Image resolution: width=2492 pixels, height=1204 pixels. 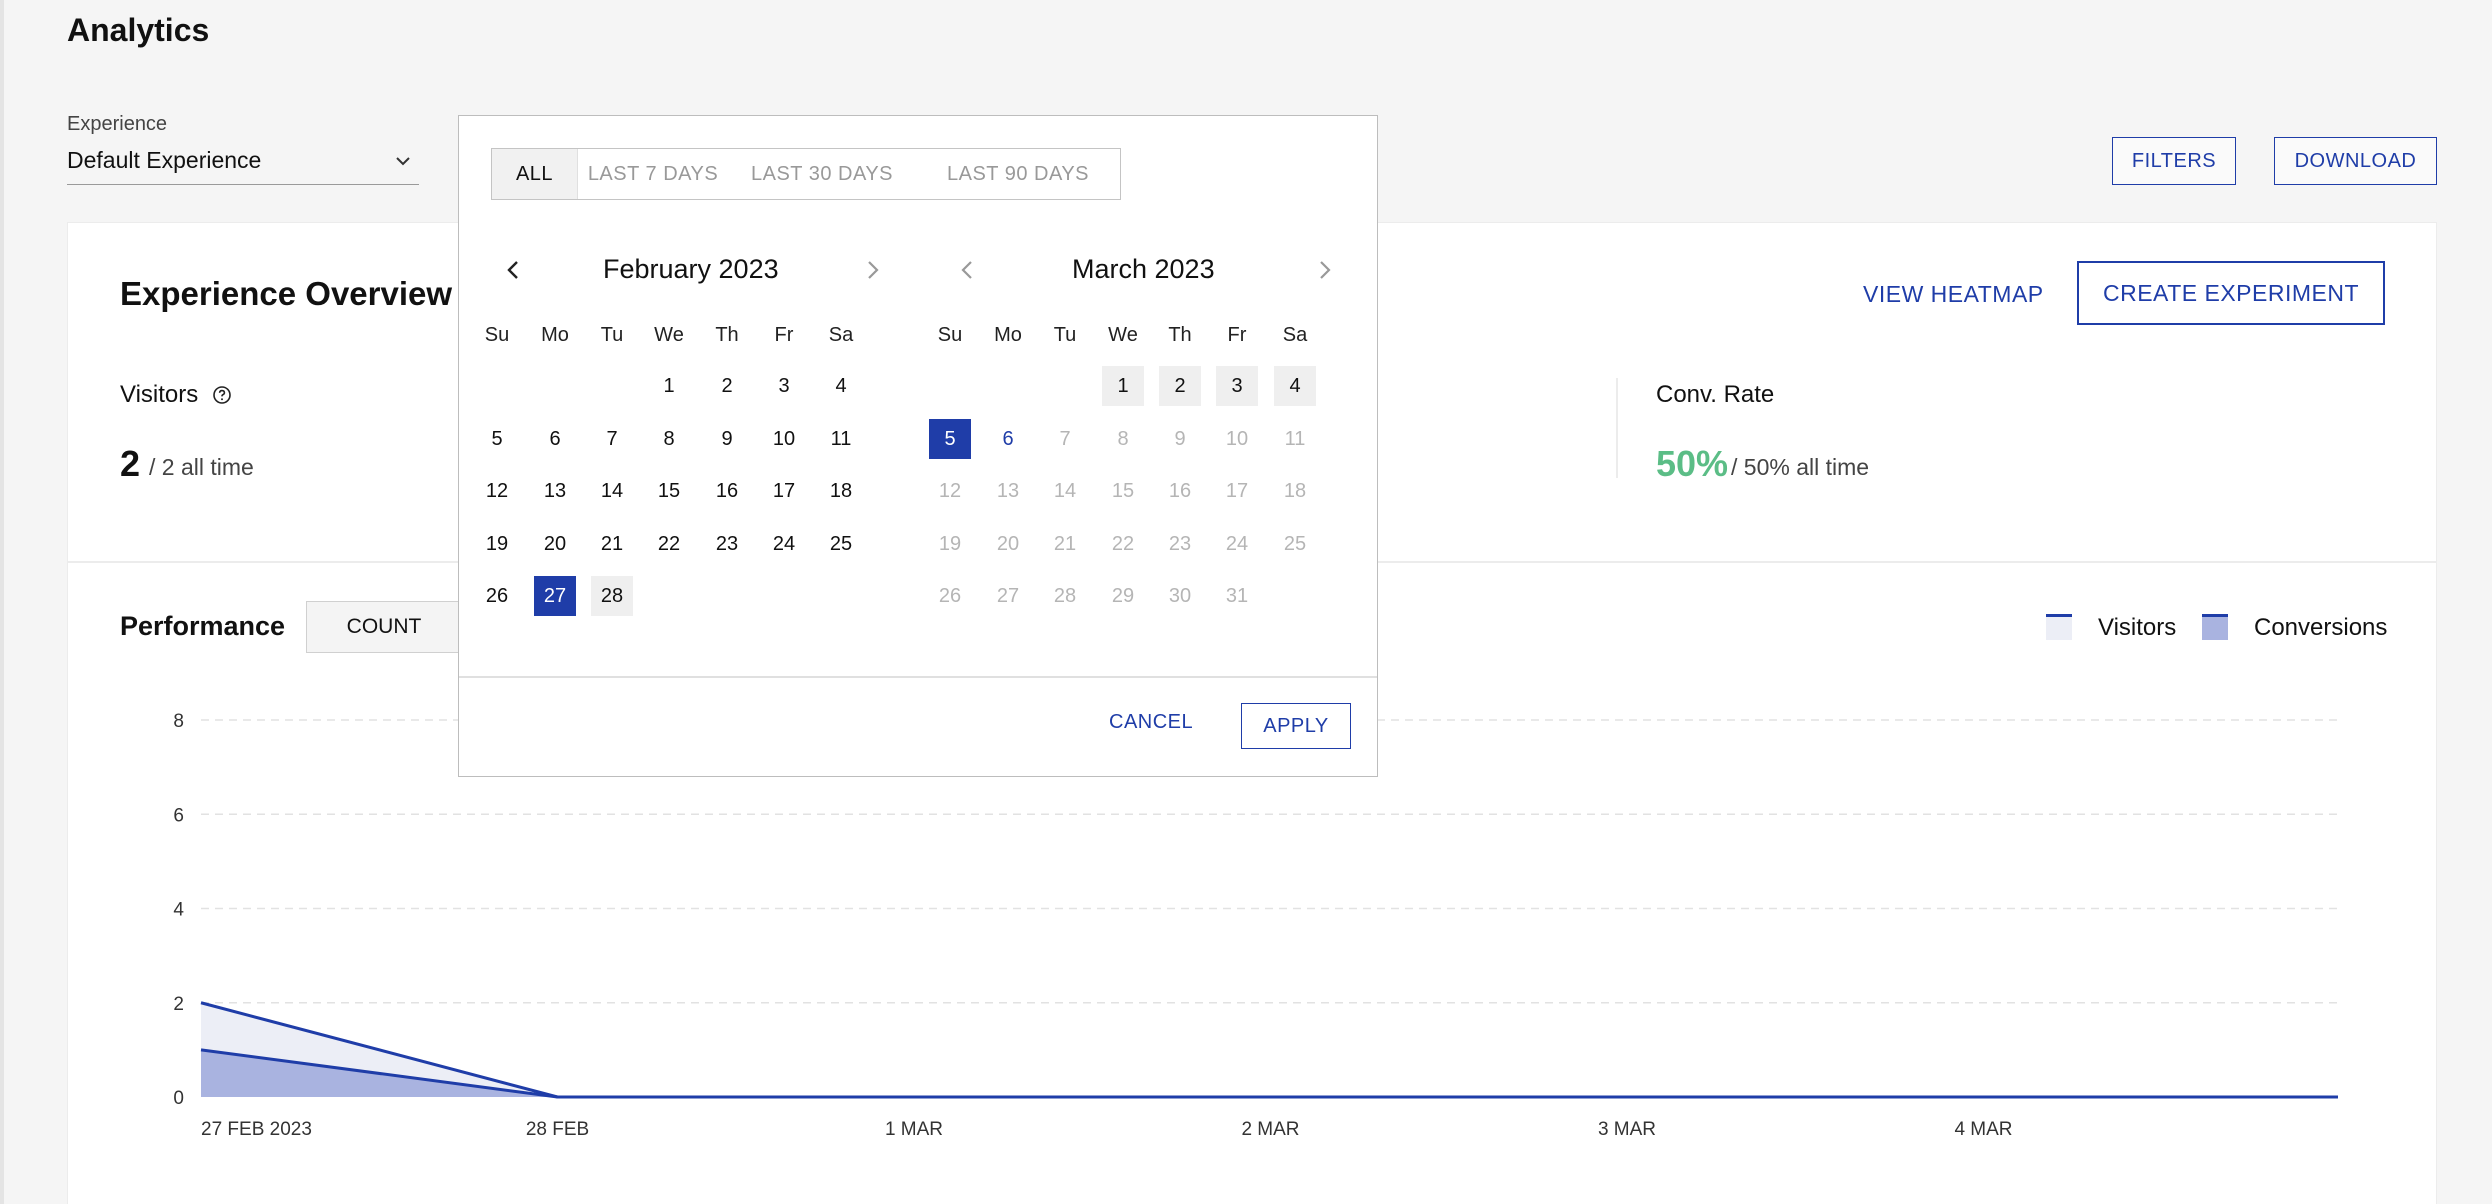 I want to click on y-tick-label: 2, so click(x=178, y=1004).